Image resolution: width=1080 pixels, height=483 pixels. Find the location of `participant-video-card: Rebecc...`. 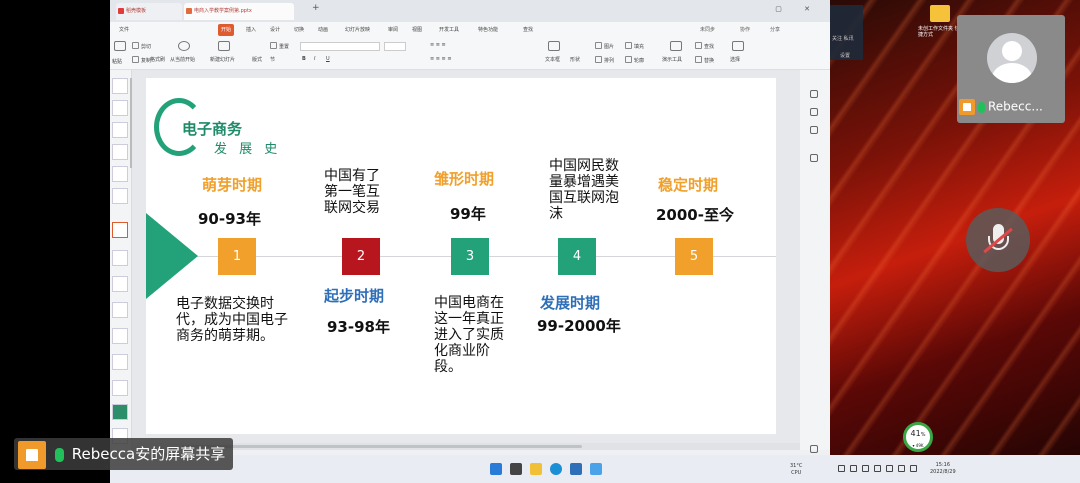

participant-video-card: Rebecc... is located at coordinates (1011, 69).